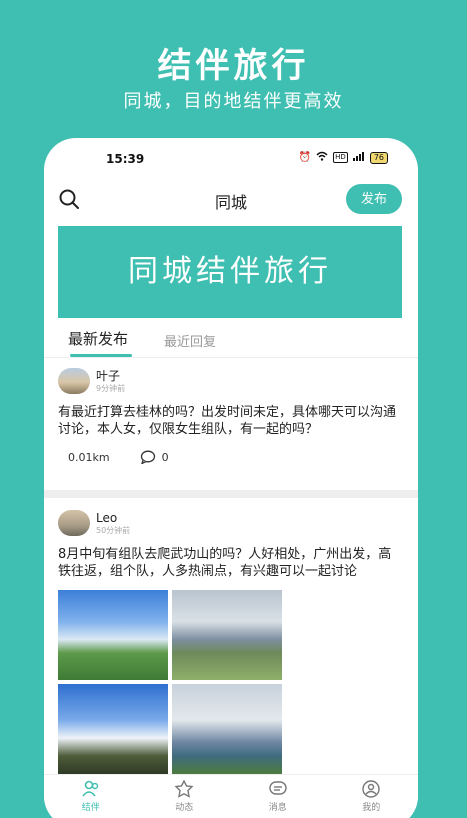 The height and width of the screenshot is (818, 467). Describe the element at coordinates (374, 199) in the screenshot. I see `publish-button: 发布` at that location.